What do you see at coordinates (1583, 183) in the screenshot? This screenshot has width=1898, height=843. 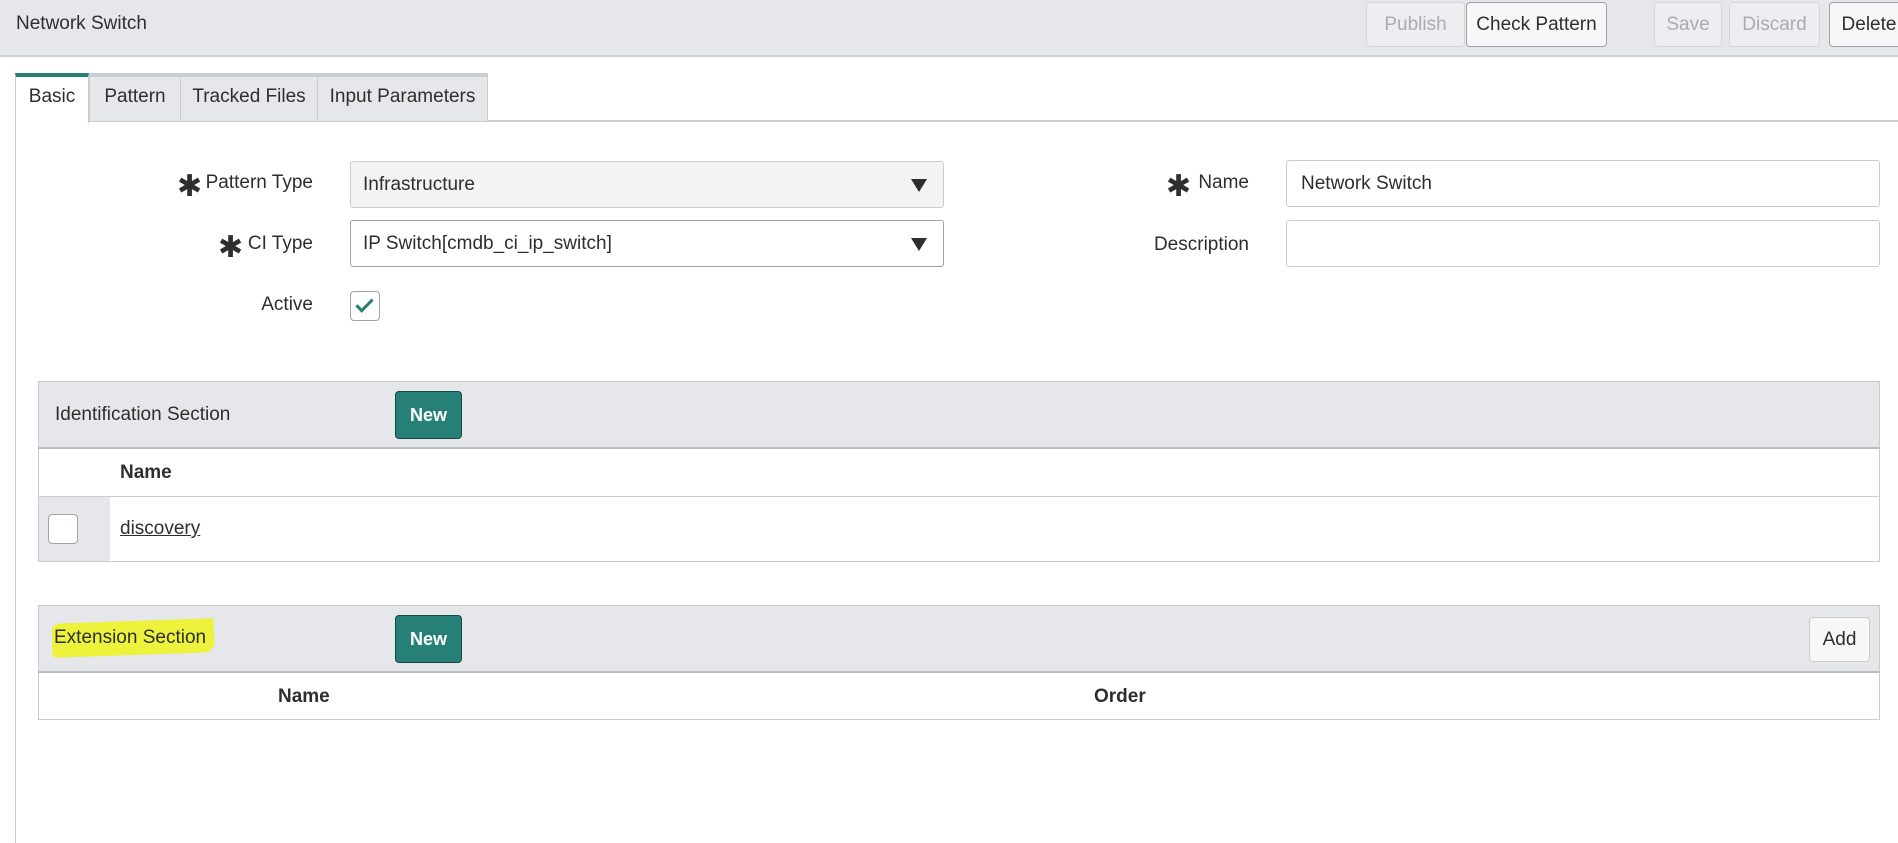 I see `name-input` at bounding box center [1583, 183].